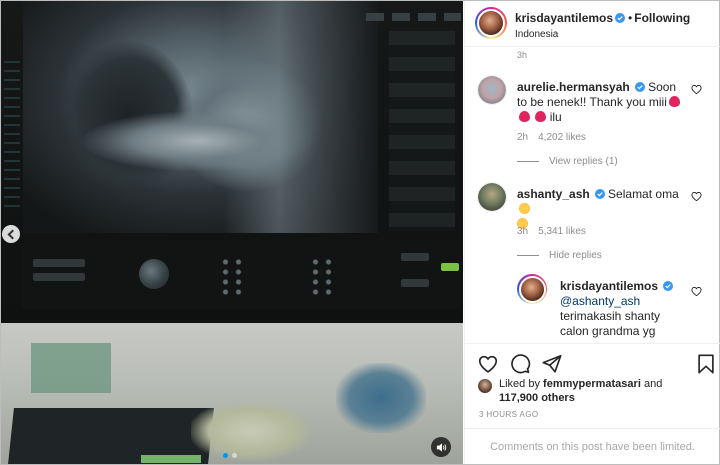 The height and width of the screenshot is (465, 720). I want to click on carousel-prev-button, so click(11, 234).